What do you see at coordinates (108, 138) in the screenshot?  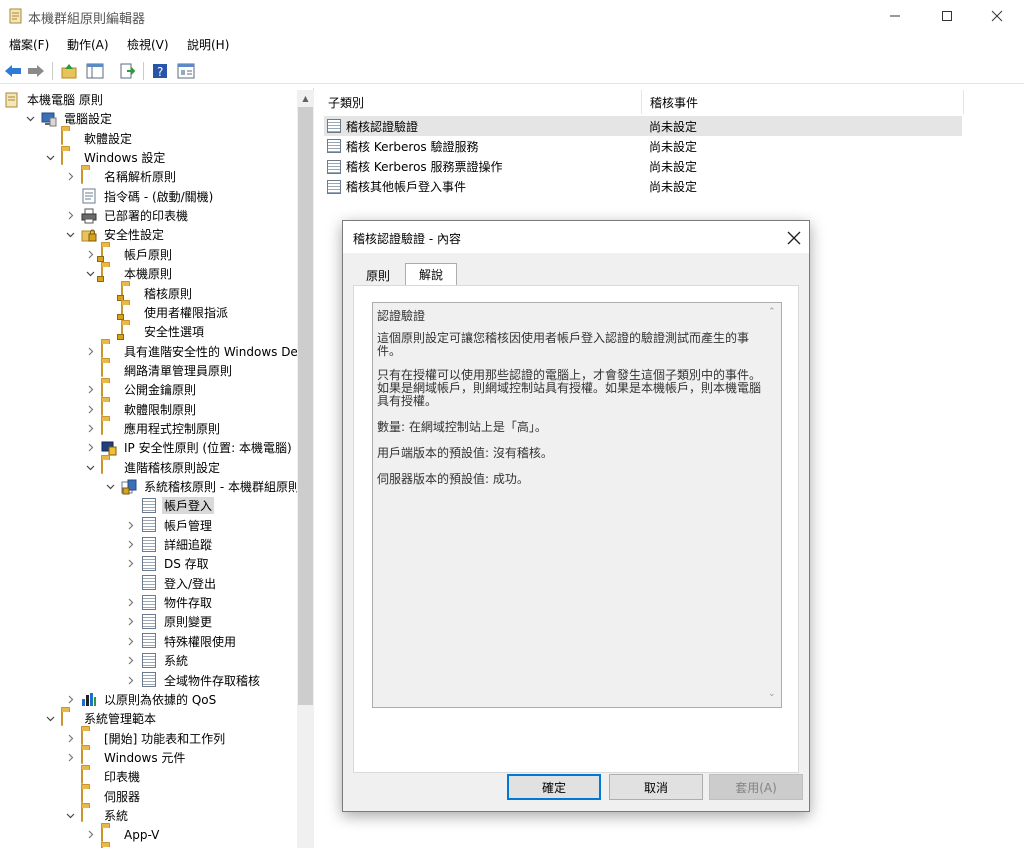 I see `tree-node-label: 軟體設定` at bounding box center [108, 138].